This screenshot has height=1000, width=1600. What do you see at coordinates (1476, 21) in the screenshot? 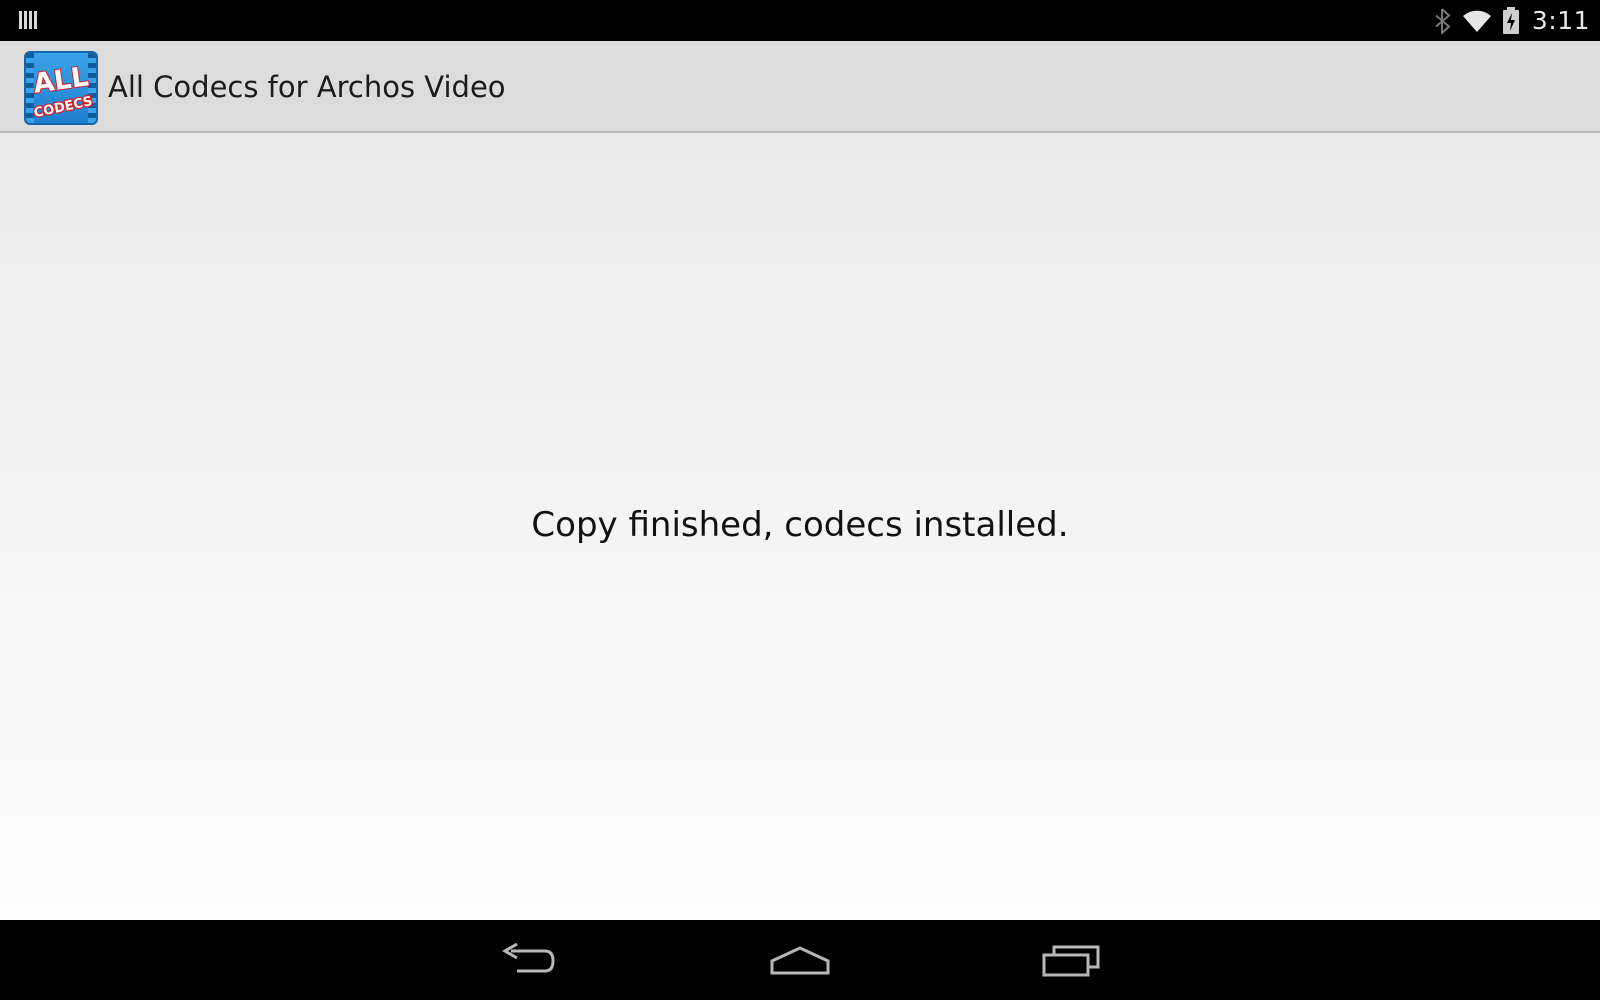
I see `wifi-icon` at bounding box center [1476, 21].